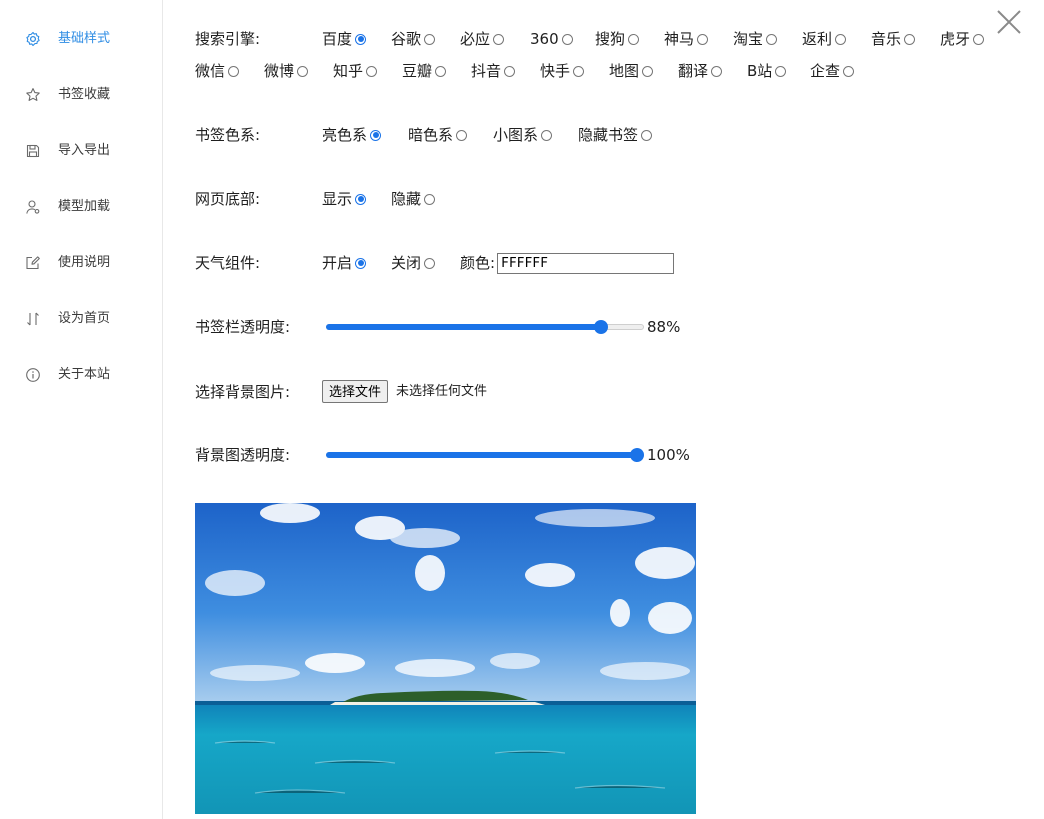 The height and width of the screenshot is (819, 1044). Describe the element at coordinates (544, 39) in the screenshot. I see `radio-option-label: 360` at that location.